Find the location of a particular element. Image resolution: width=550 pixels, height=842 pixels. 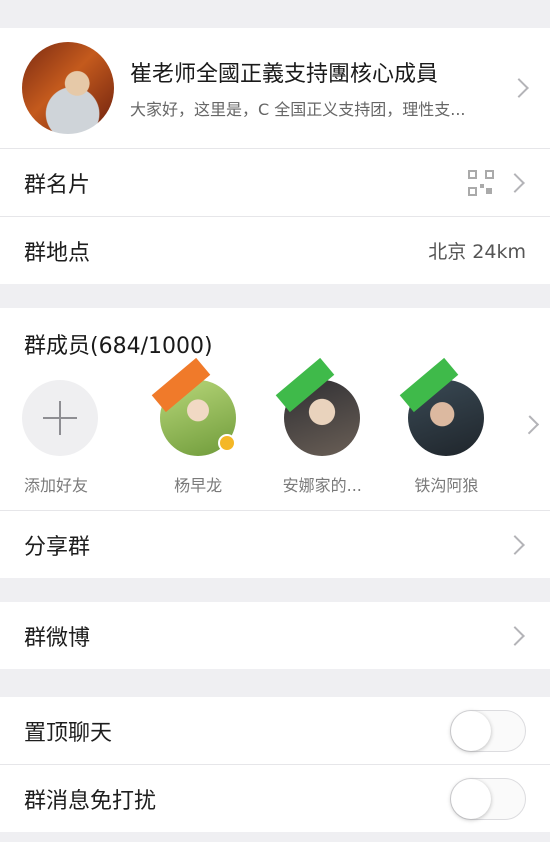

pin-chat-toggle is located at coordinates (488, 730).